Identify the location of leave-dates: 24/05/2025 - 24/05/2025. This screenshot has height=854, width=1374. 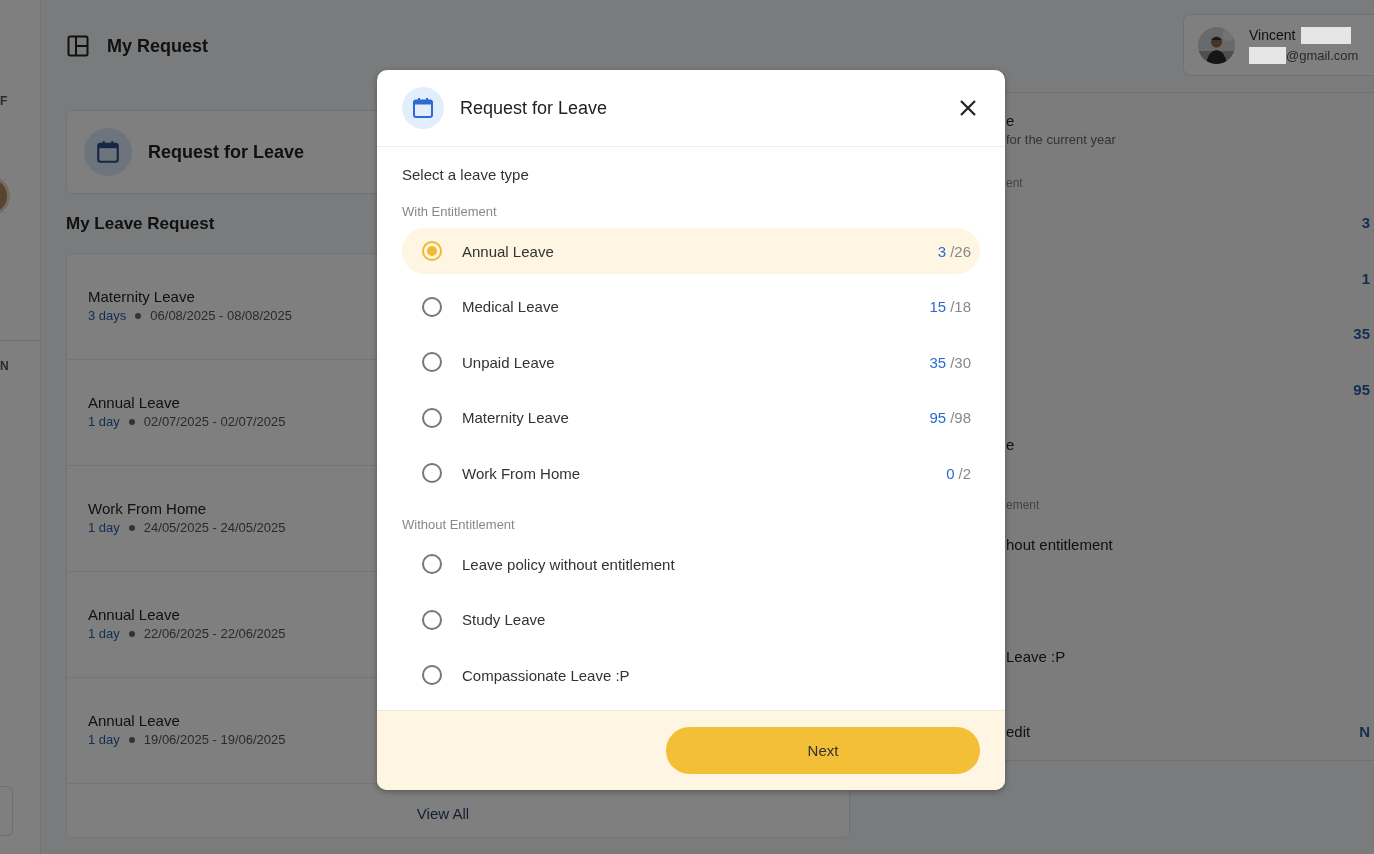
(214, 527).